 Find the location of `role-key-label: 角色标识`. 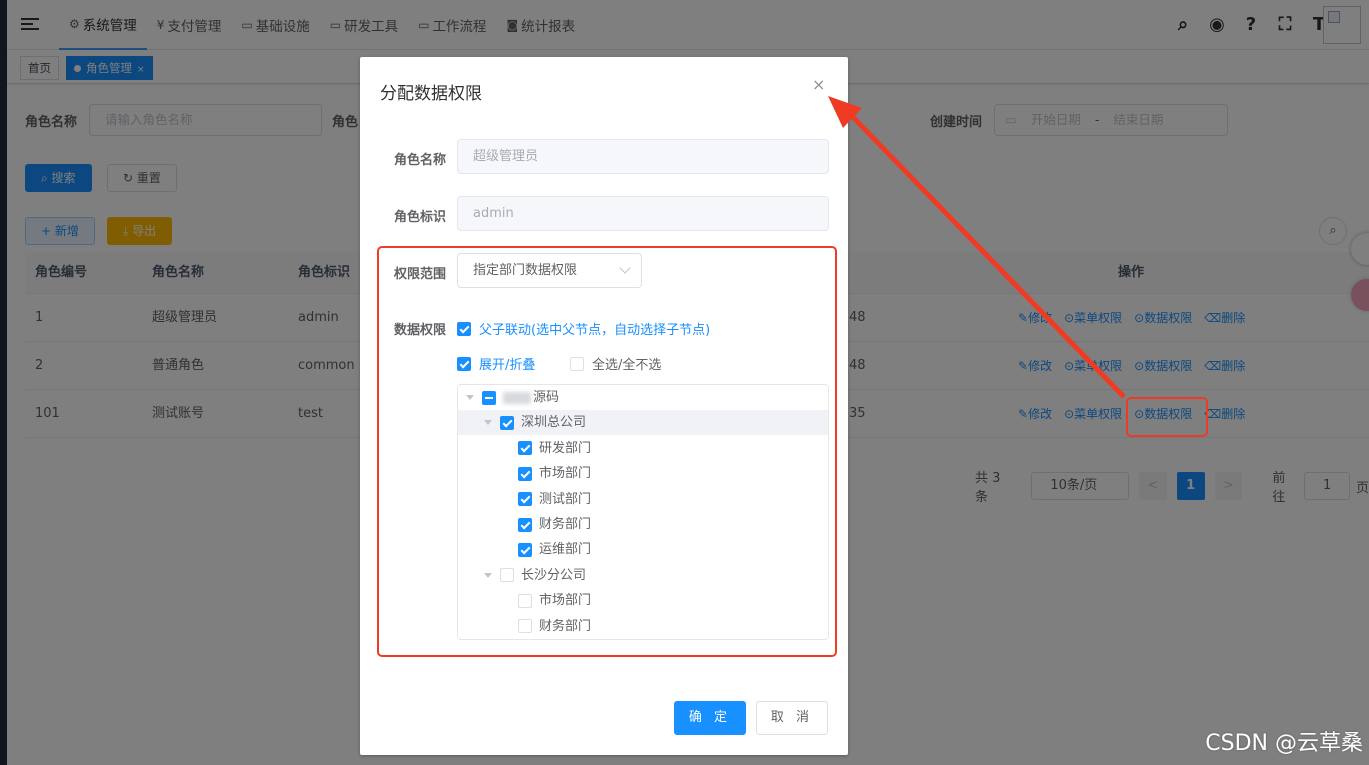

role-key-label: 角色标识 is located at coordinates (419, 217).